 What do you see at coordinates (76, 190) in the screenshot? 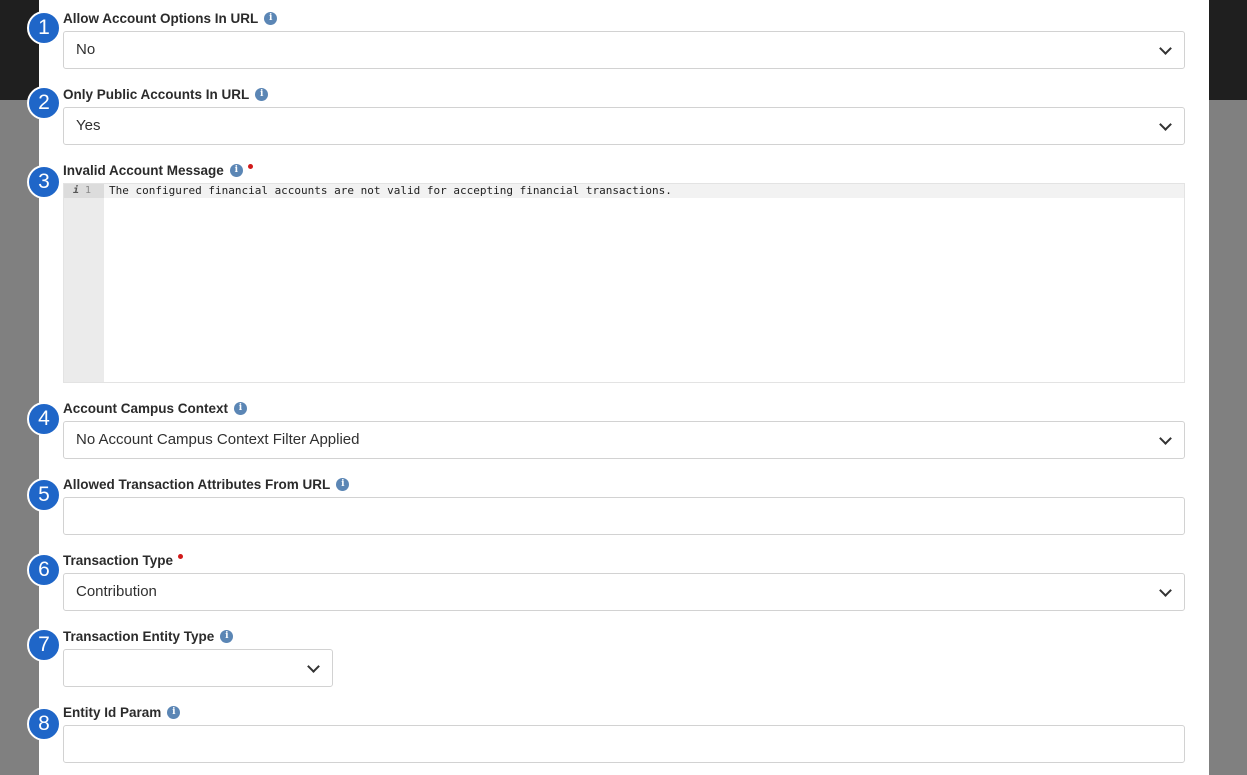
I see `line-info-icon: i` at bounding box center [76, 190].